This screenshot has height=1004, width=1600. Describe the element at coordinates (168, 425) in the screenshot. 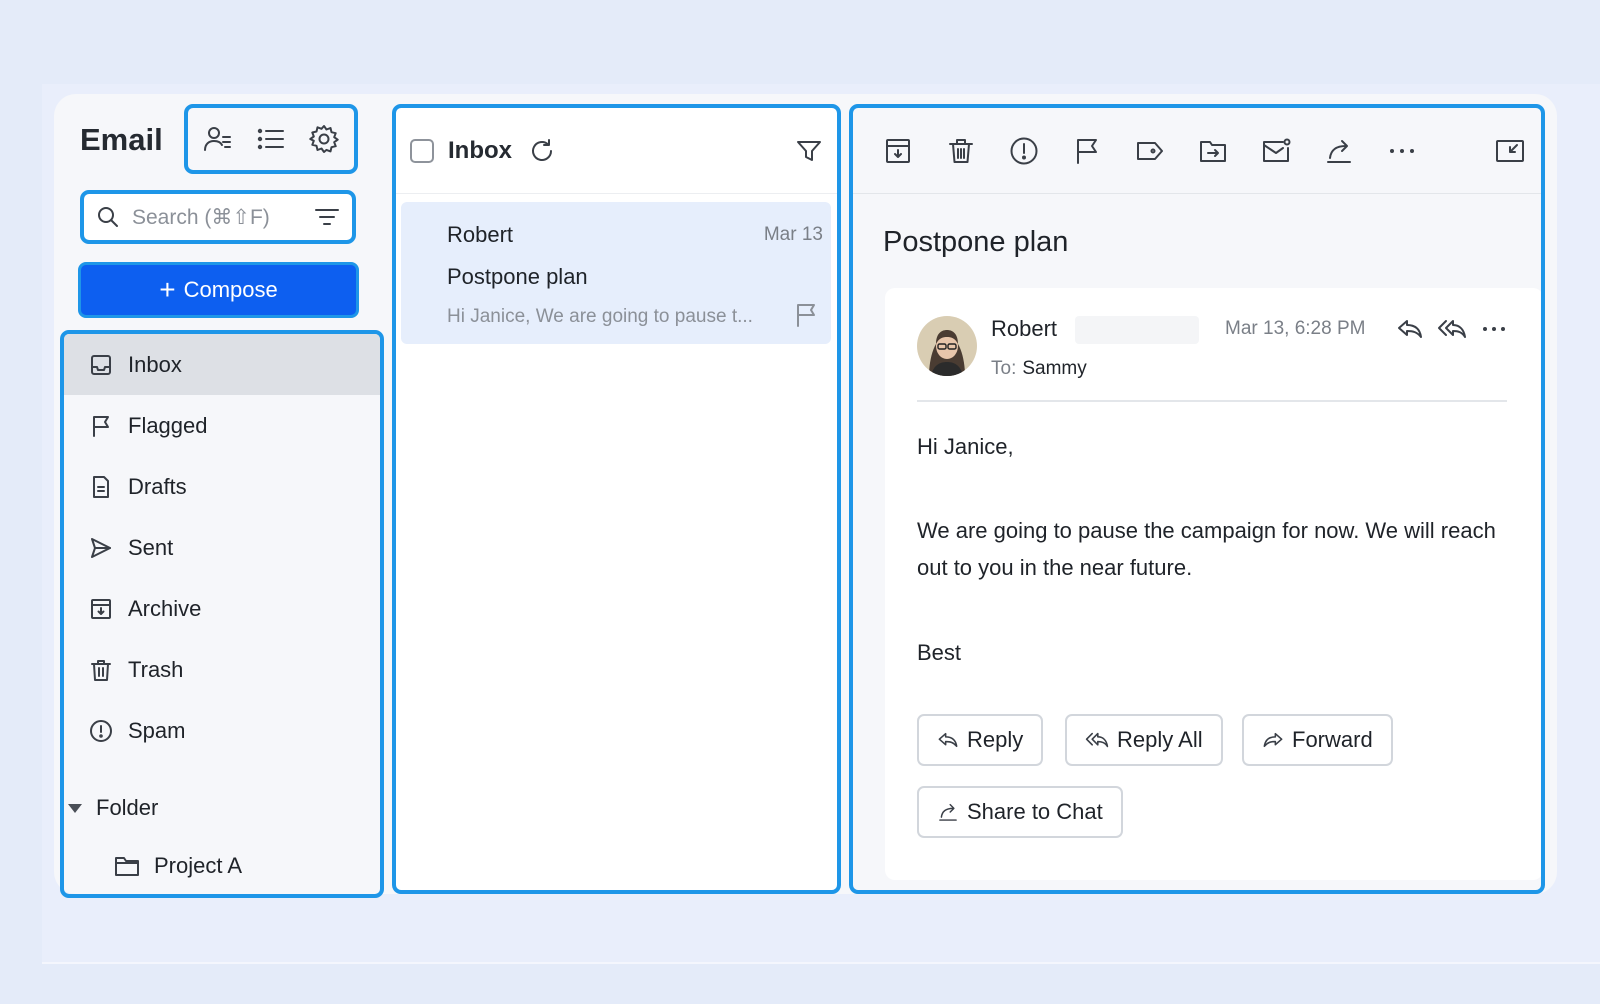

I see `sidebar-item-label: Flagged` at that location.